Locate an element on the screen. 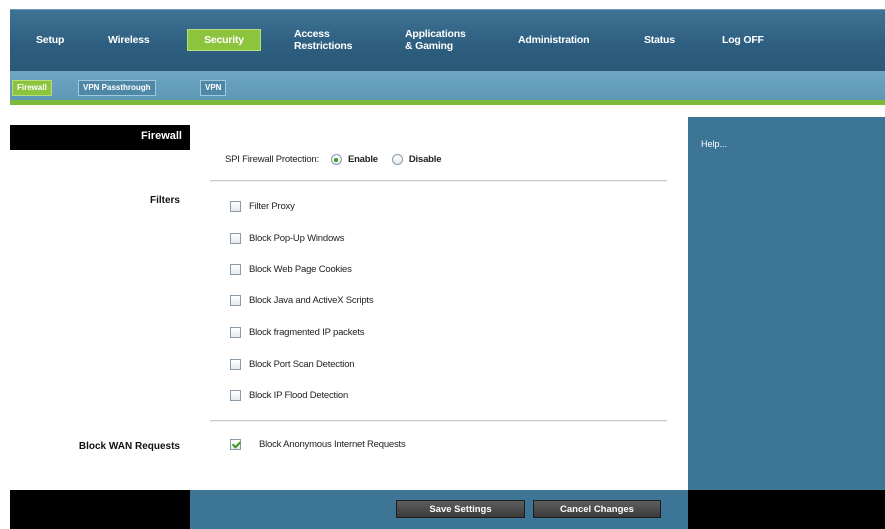  tab-vpn-passthrough: VPN Passthrough is located at coordinates (117, 88).